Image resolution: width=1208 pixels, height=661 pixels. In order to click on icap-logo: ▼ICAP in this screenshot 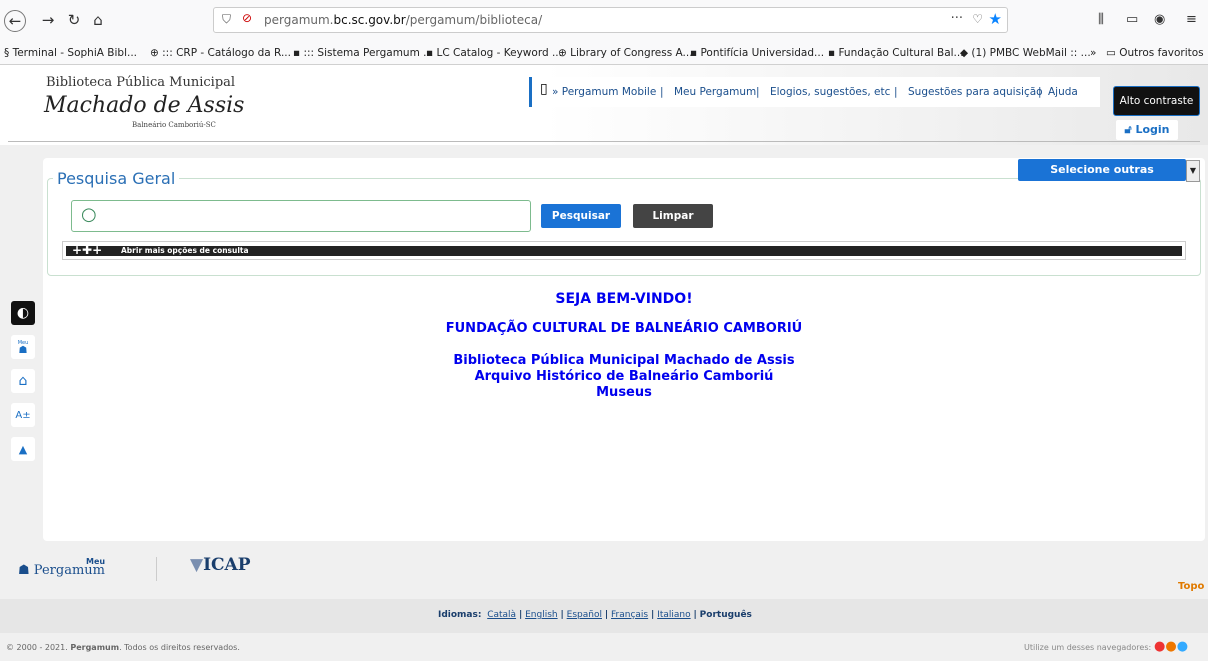, I will do `click(220, 565)`.